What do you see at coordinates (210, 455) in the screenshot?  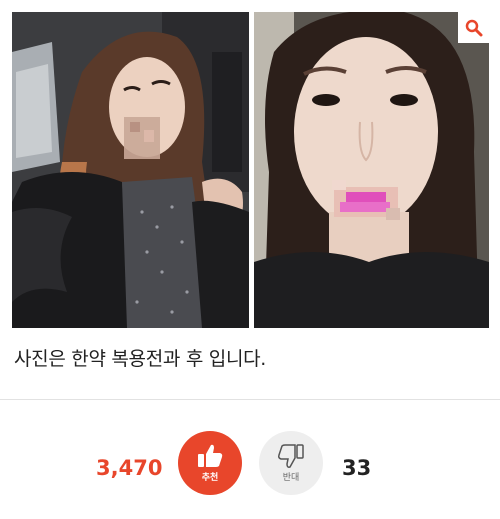 I see `thumbs-up-icon` at bounding box center [210, 455].